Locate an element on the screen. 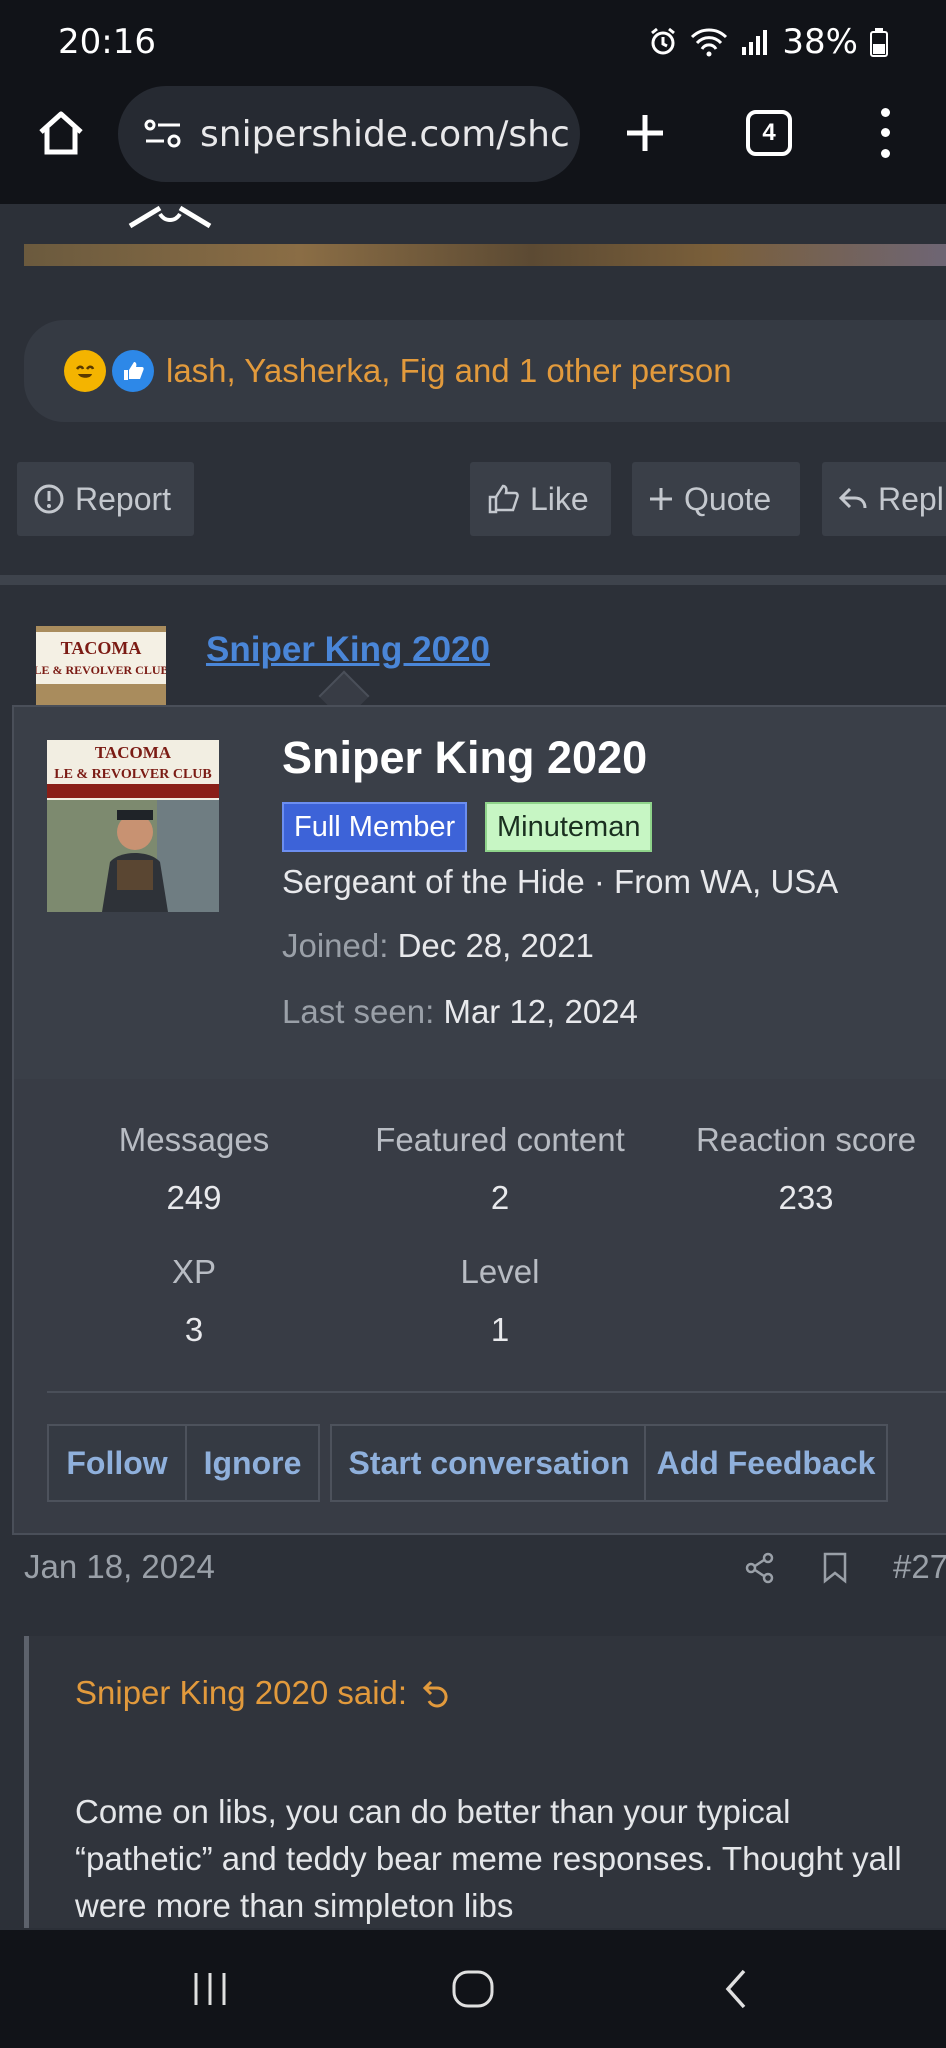  bookmark-icon is located at coordinates (835, 1568).